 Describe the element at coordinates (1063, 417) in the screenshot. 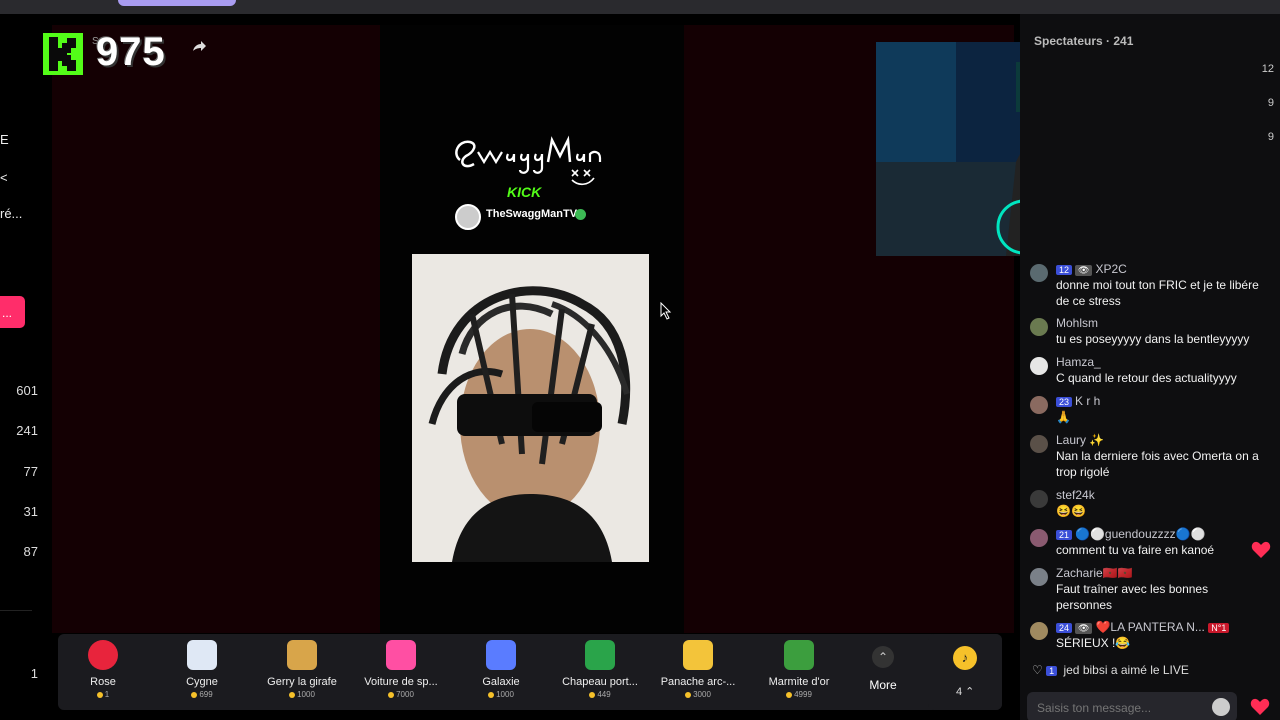

I see `chat-text: 🙏` at that location.